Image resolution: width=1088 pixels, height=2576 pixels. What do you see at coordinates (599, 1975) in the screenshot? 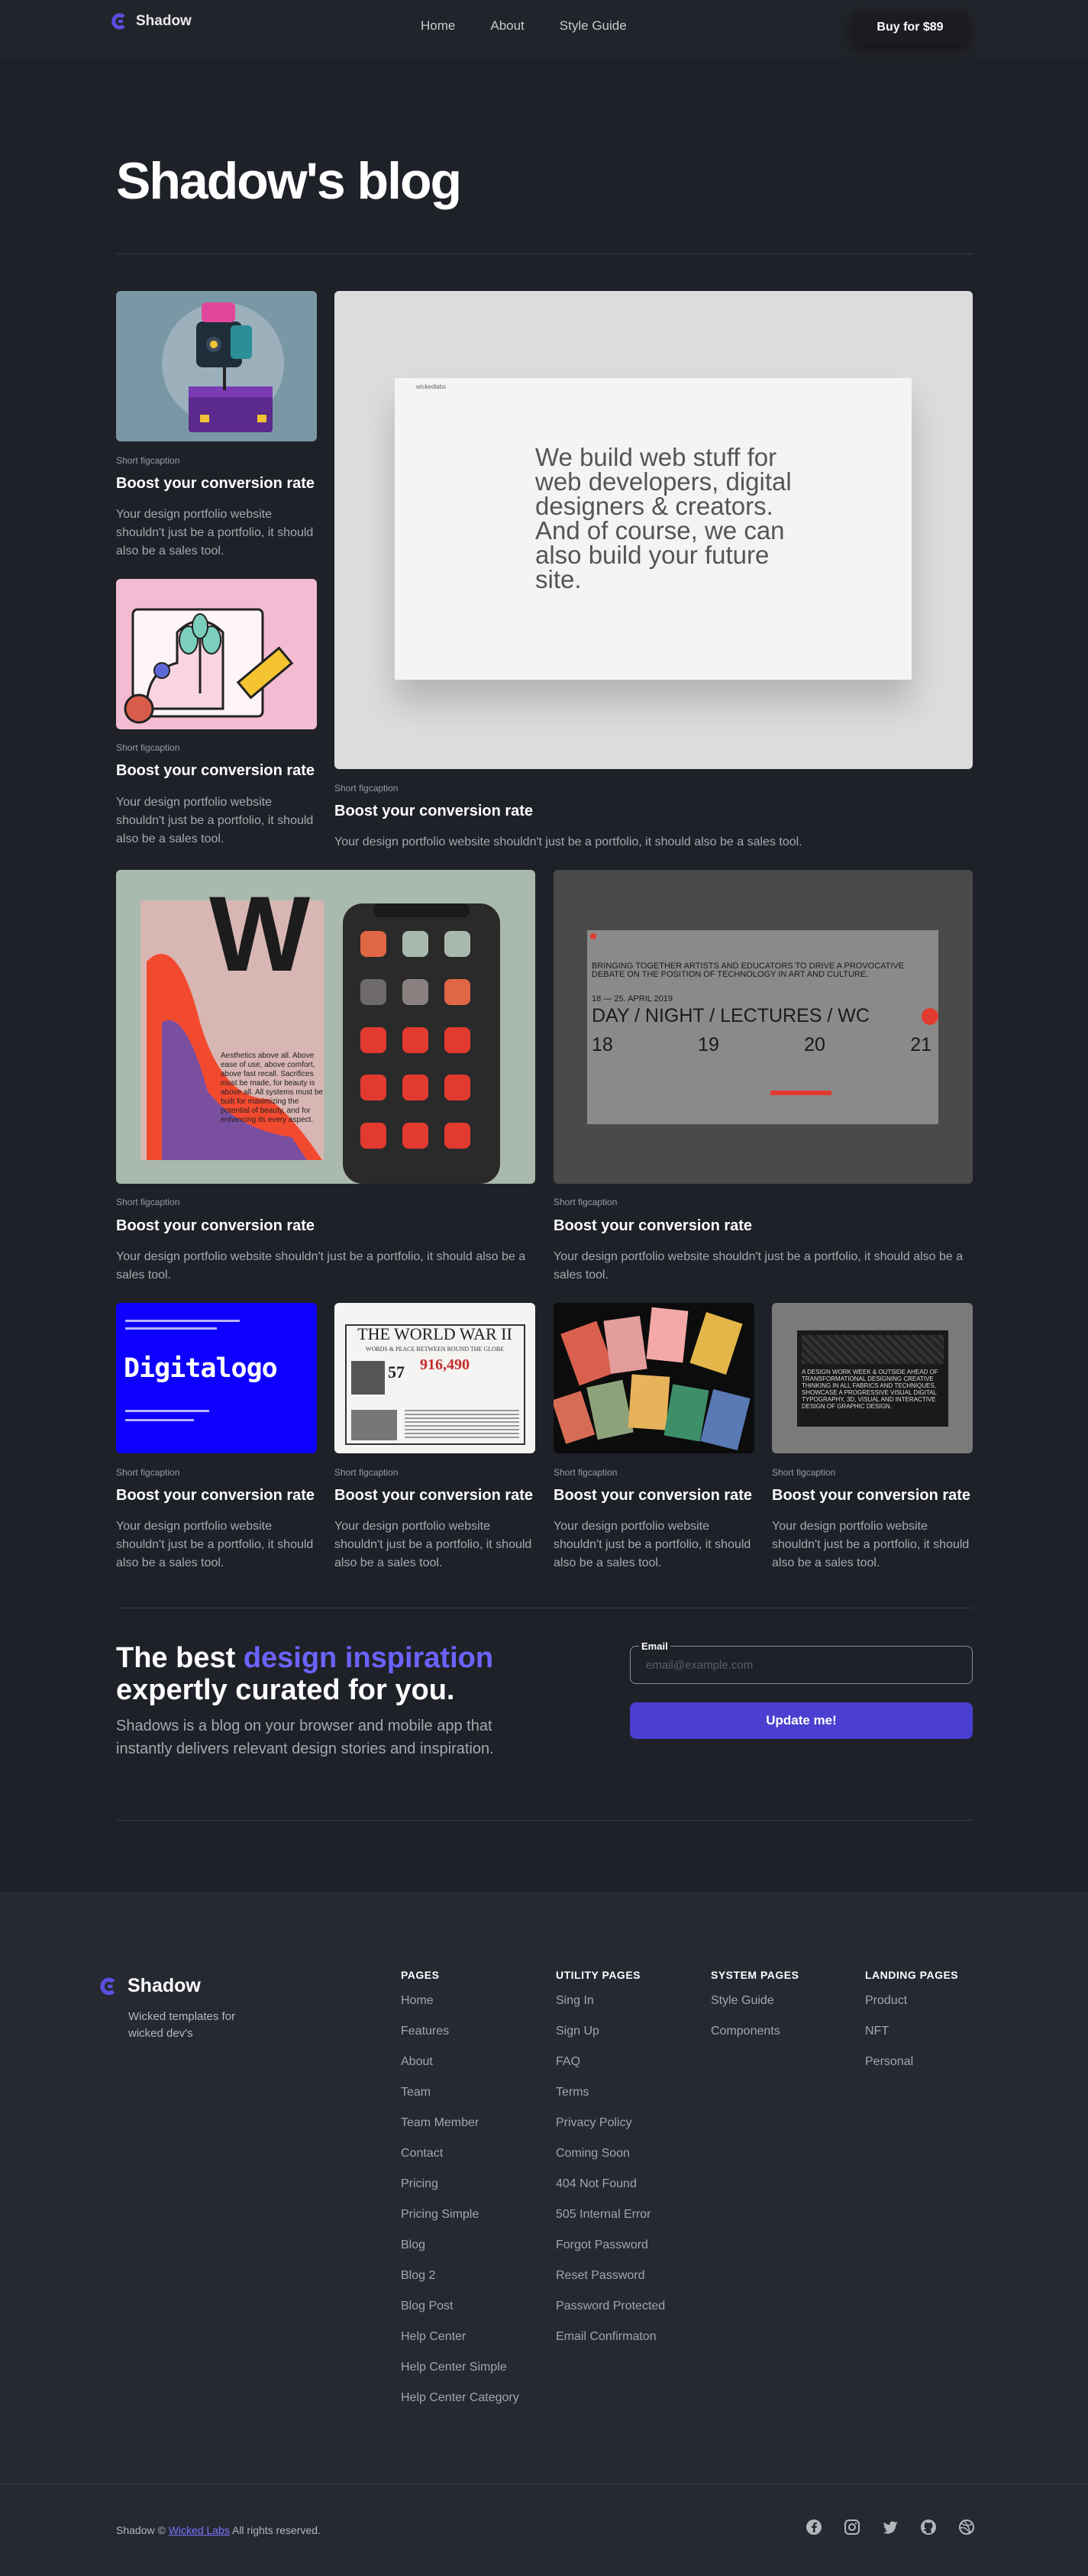
I see `footer-column-heading: UTILITY PAGES` at bounding box center [599, 1975].